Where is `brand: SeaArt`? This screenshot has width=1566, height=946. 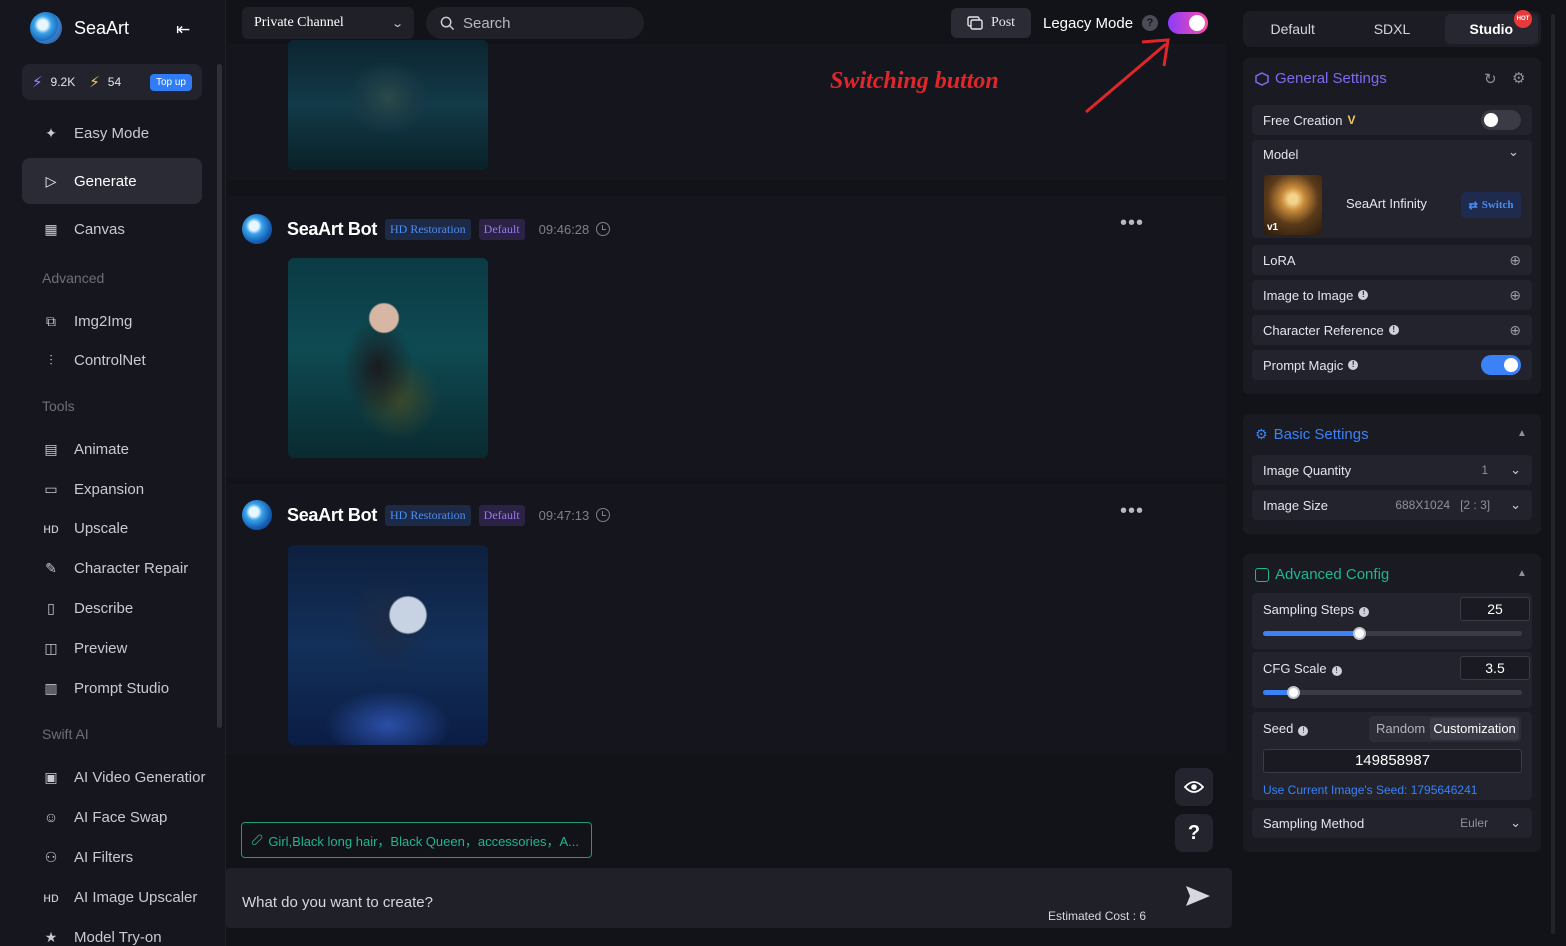 brand: SeaArt is located at coordinates (79, 28).